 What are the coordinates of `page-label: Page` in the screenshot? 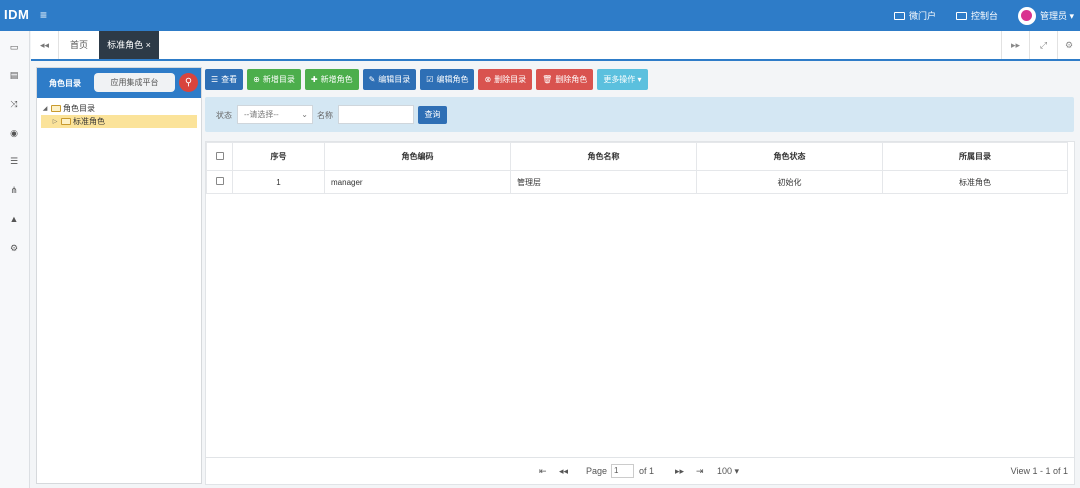 It's located at (597, 471).